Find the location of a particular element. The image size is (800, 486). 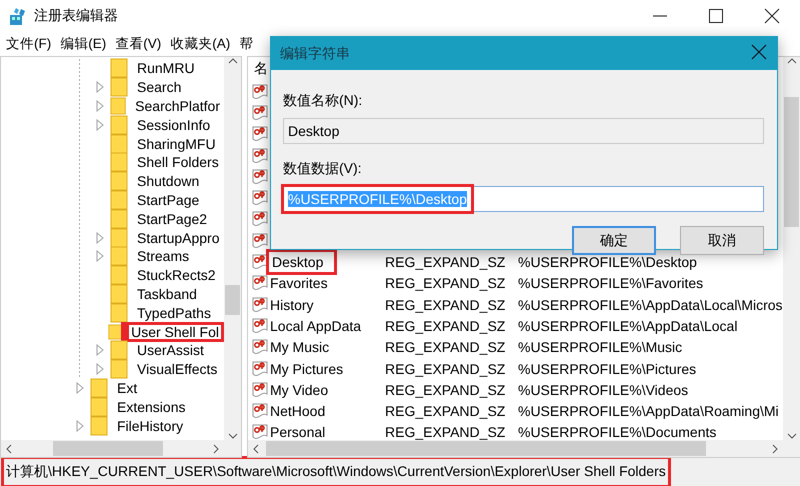

tree-item: SharingMFU is located at coordinates (176, 143).